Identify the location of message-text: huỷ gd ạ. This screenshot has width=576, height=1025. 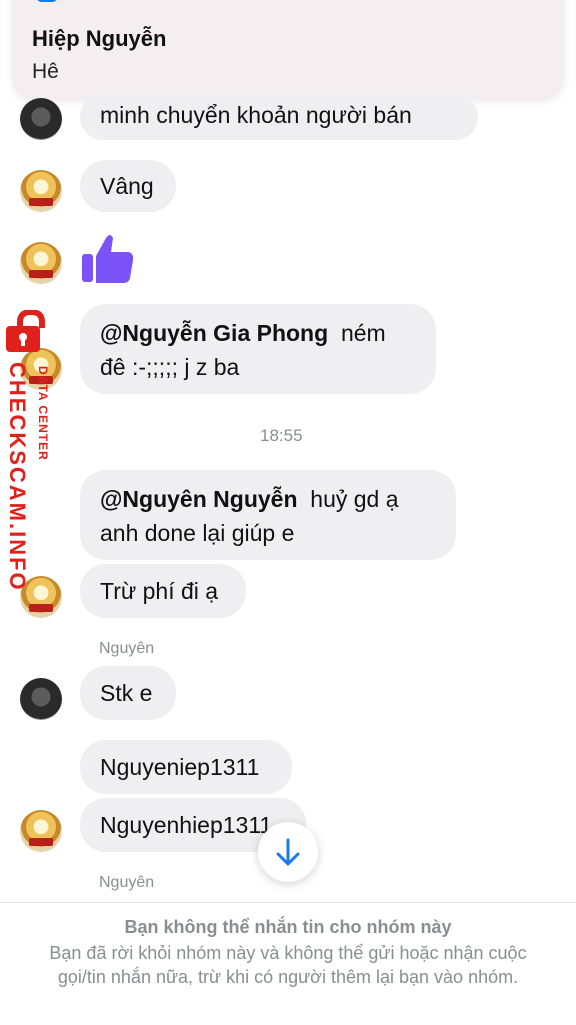
(354, 499).